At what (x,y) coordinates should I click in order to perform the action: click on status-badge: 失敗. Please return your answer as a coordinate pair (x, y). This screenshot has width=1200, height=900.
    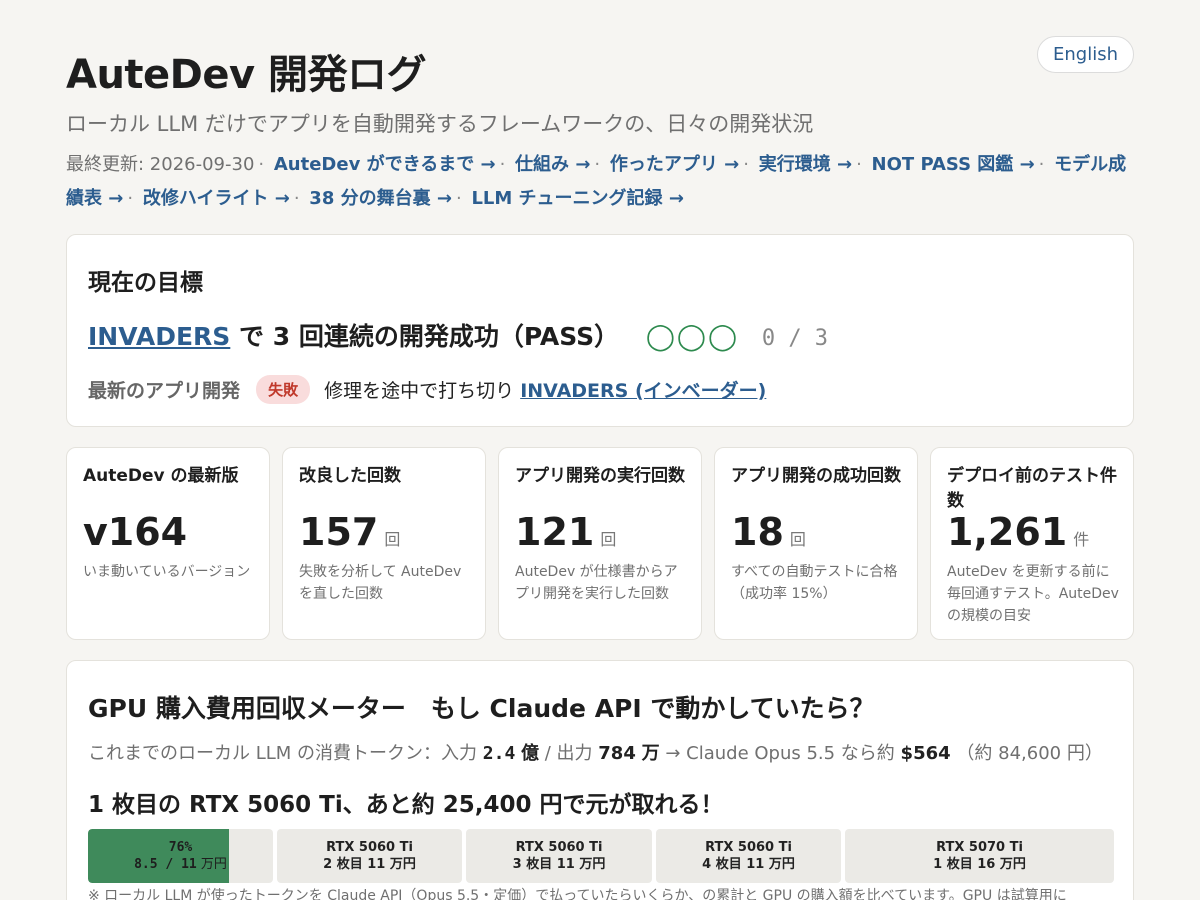
    Looking at the image, I should click on (283, 389).